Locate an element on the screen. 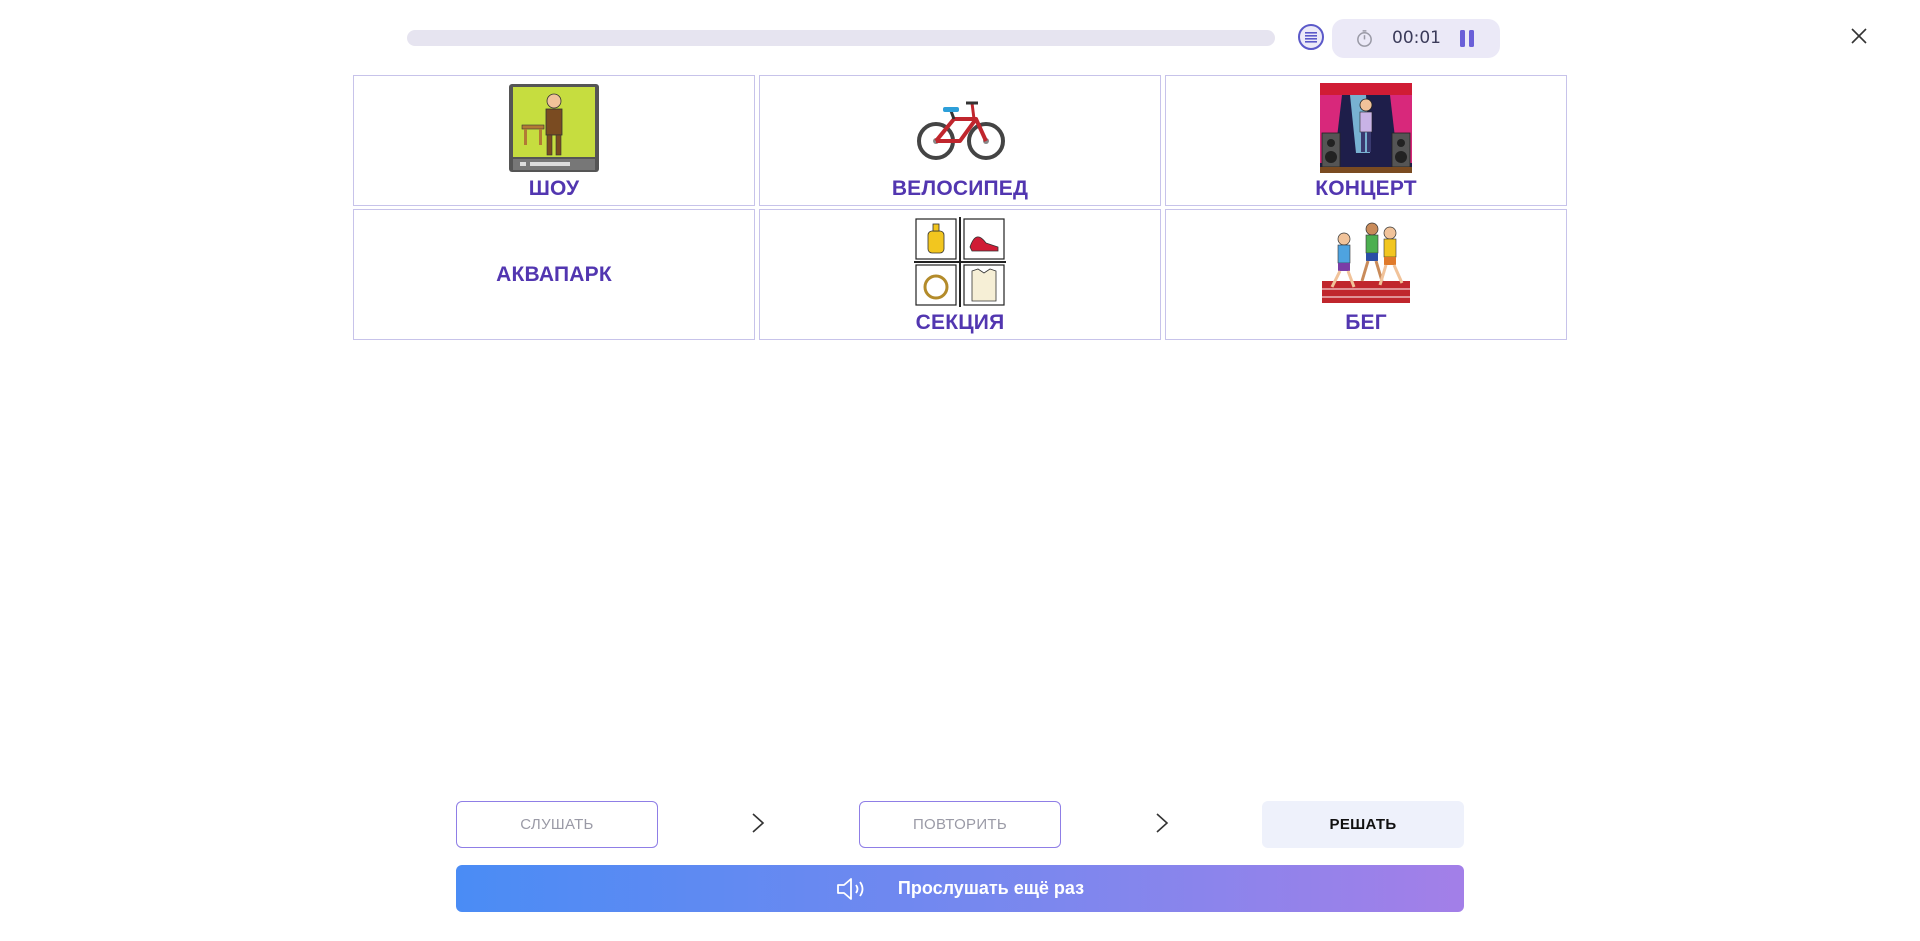 The height and width of the screenshot is (941, 1920). answer-card-section: СЕКЦИЯ is located at coordinates (960, 274).